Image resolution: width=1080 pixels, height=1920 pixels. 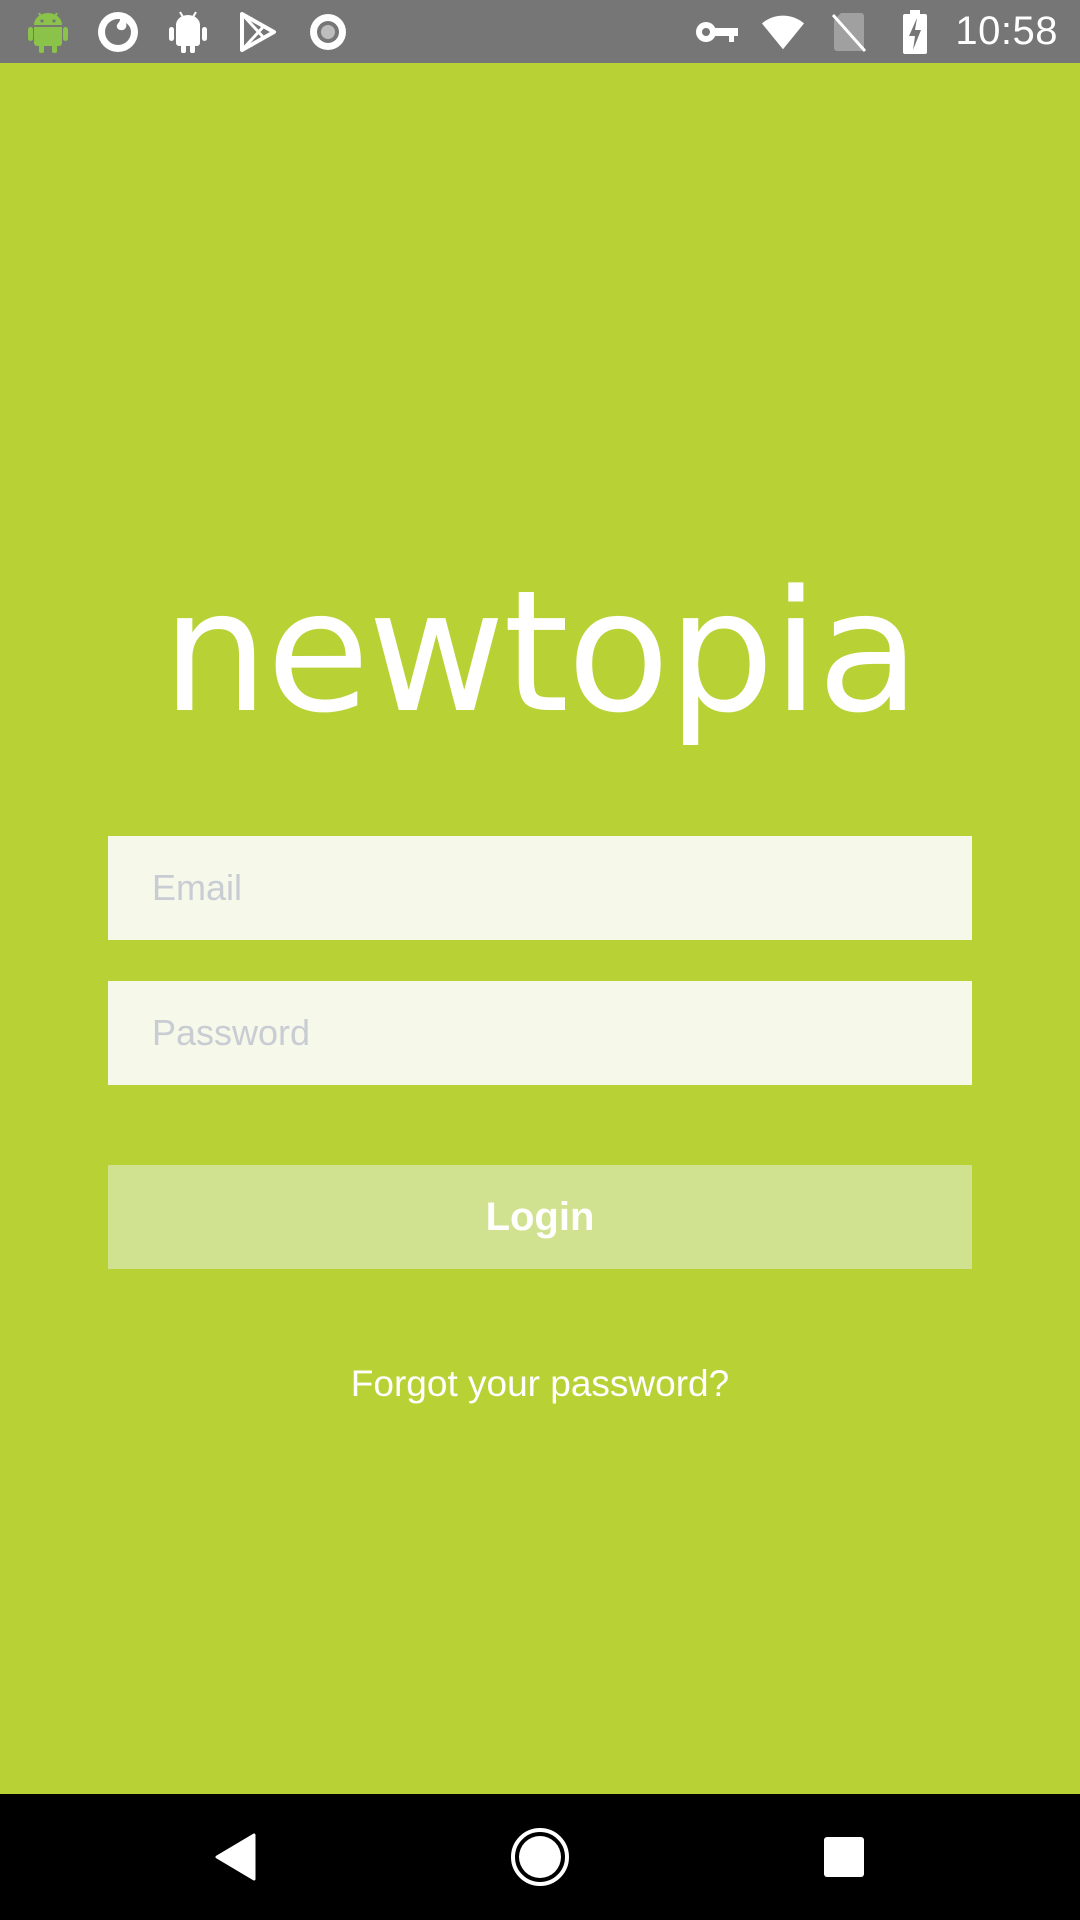 I want to click on vpn-key-icon, so click(x=717, y=32).